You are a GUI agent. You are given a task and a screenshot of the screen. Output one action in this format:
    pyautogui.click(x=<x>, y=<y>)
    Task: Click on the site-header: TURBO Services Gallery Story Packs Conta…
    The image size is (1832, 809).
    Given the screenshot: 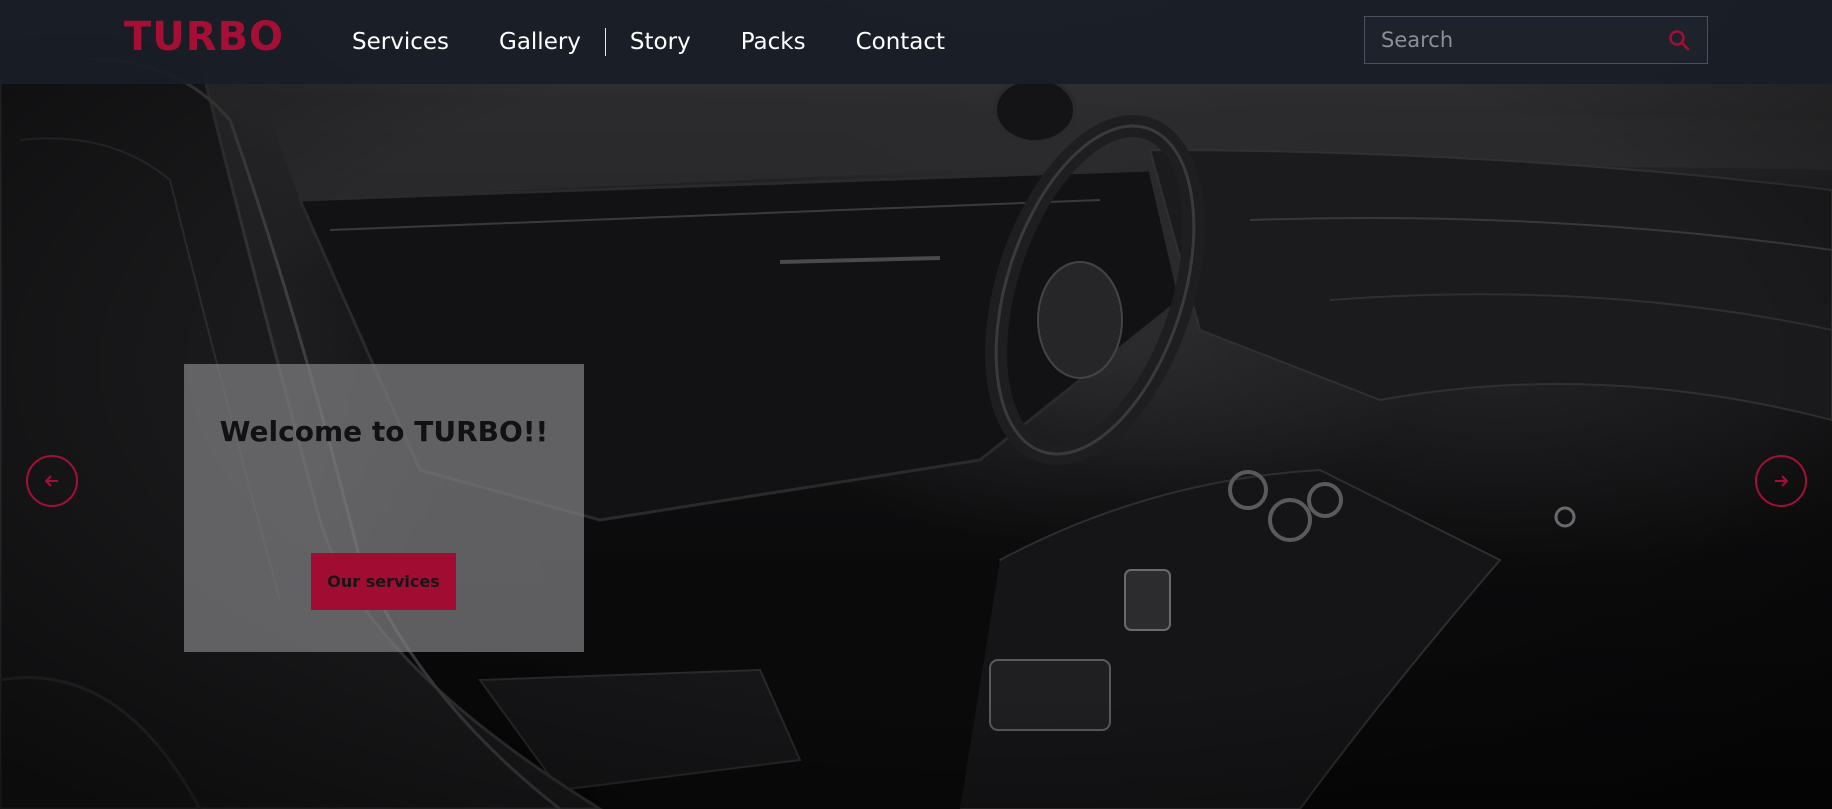 What is the action you would take?
    pyautogui.click(x=916, y=42)
    